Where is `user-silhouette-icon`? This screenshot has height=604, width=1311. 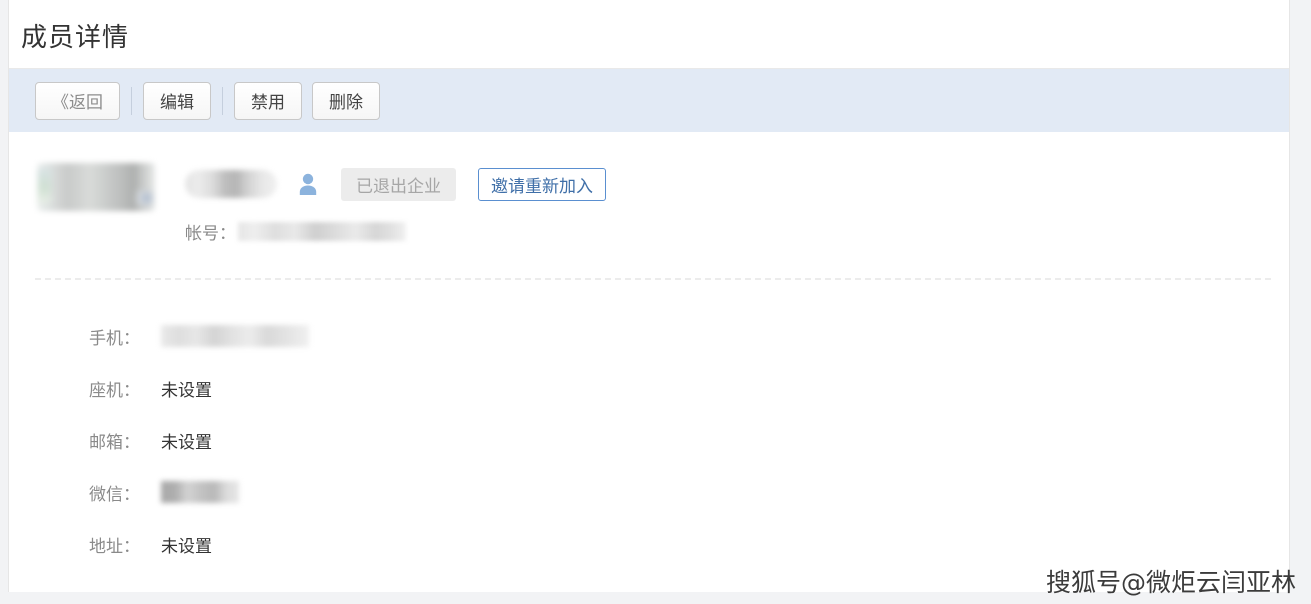 user-silhouette-icon is located at coordinates (308, 184).